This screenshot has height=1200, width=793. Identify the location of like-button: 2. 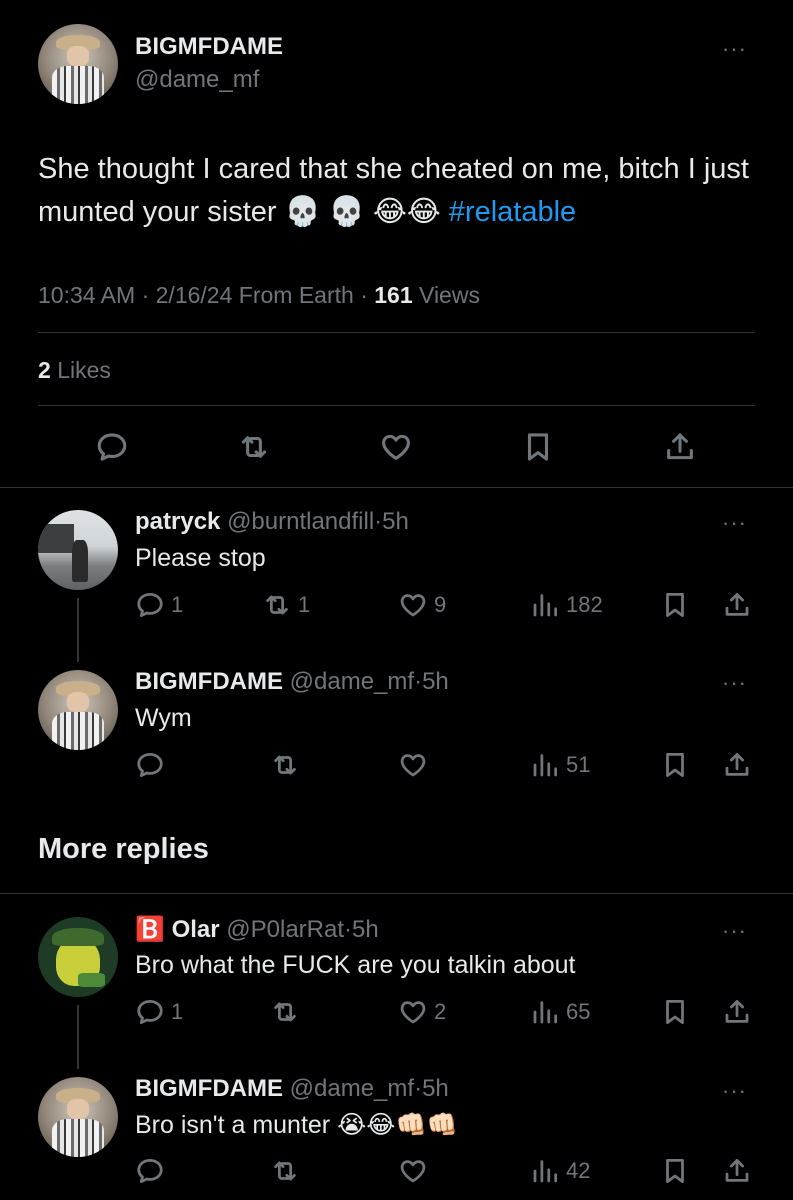
(422, 1012).